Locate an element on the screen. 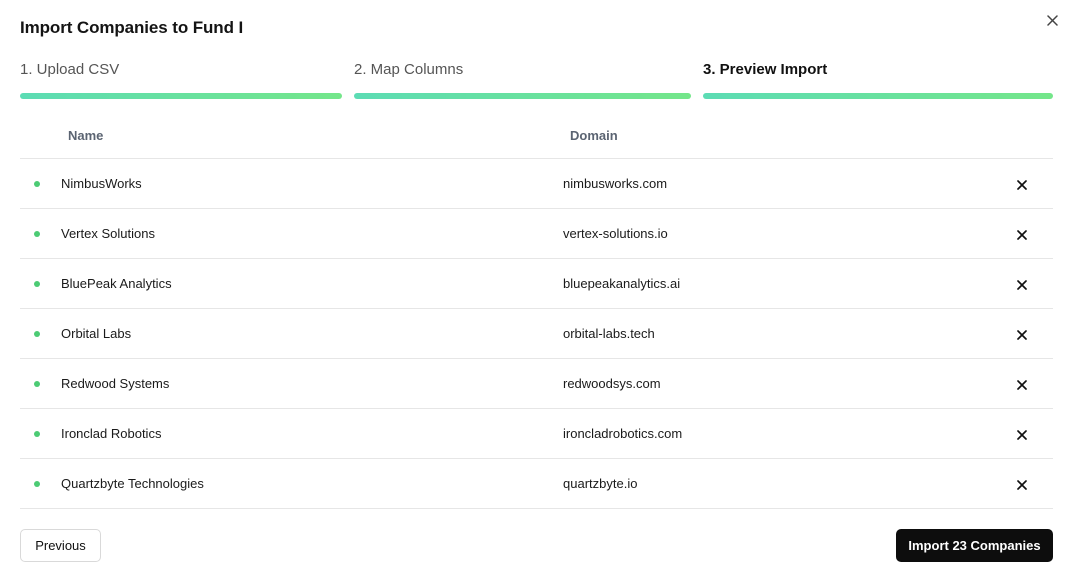  company-domain: ironcladrobotics.com is located at coordinates (623, 433).